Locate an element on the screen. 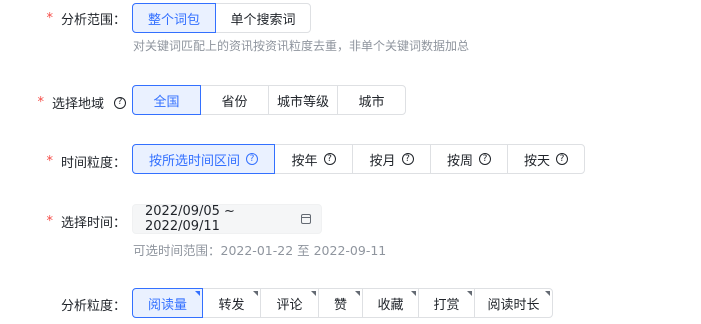 Image resolution: width=701 pixels, height=324 pixels. analysis-option-comments: 评论 is located at coordinates (289, 303).